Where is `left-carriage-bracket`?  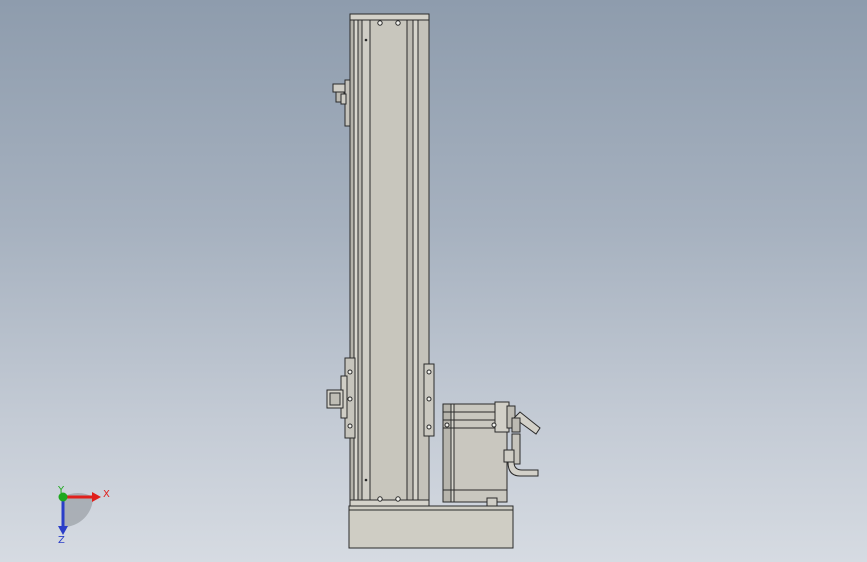 left-carriage-bracket is located at coordinates (341, 398).